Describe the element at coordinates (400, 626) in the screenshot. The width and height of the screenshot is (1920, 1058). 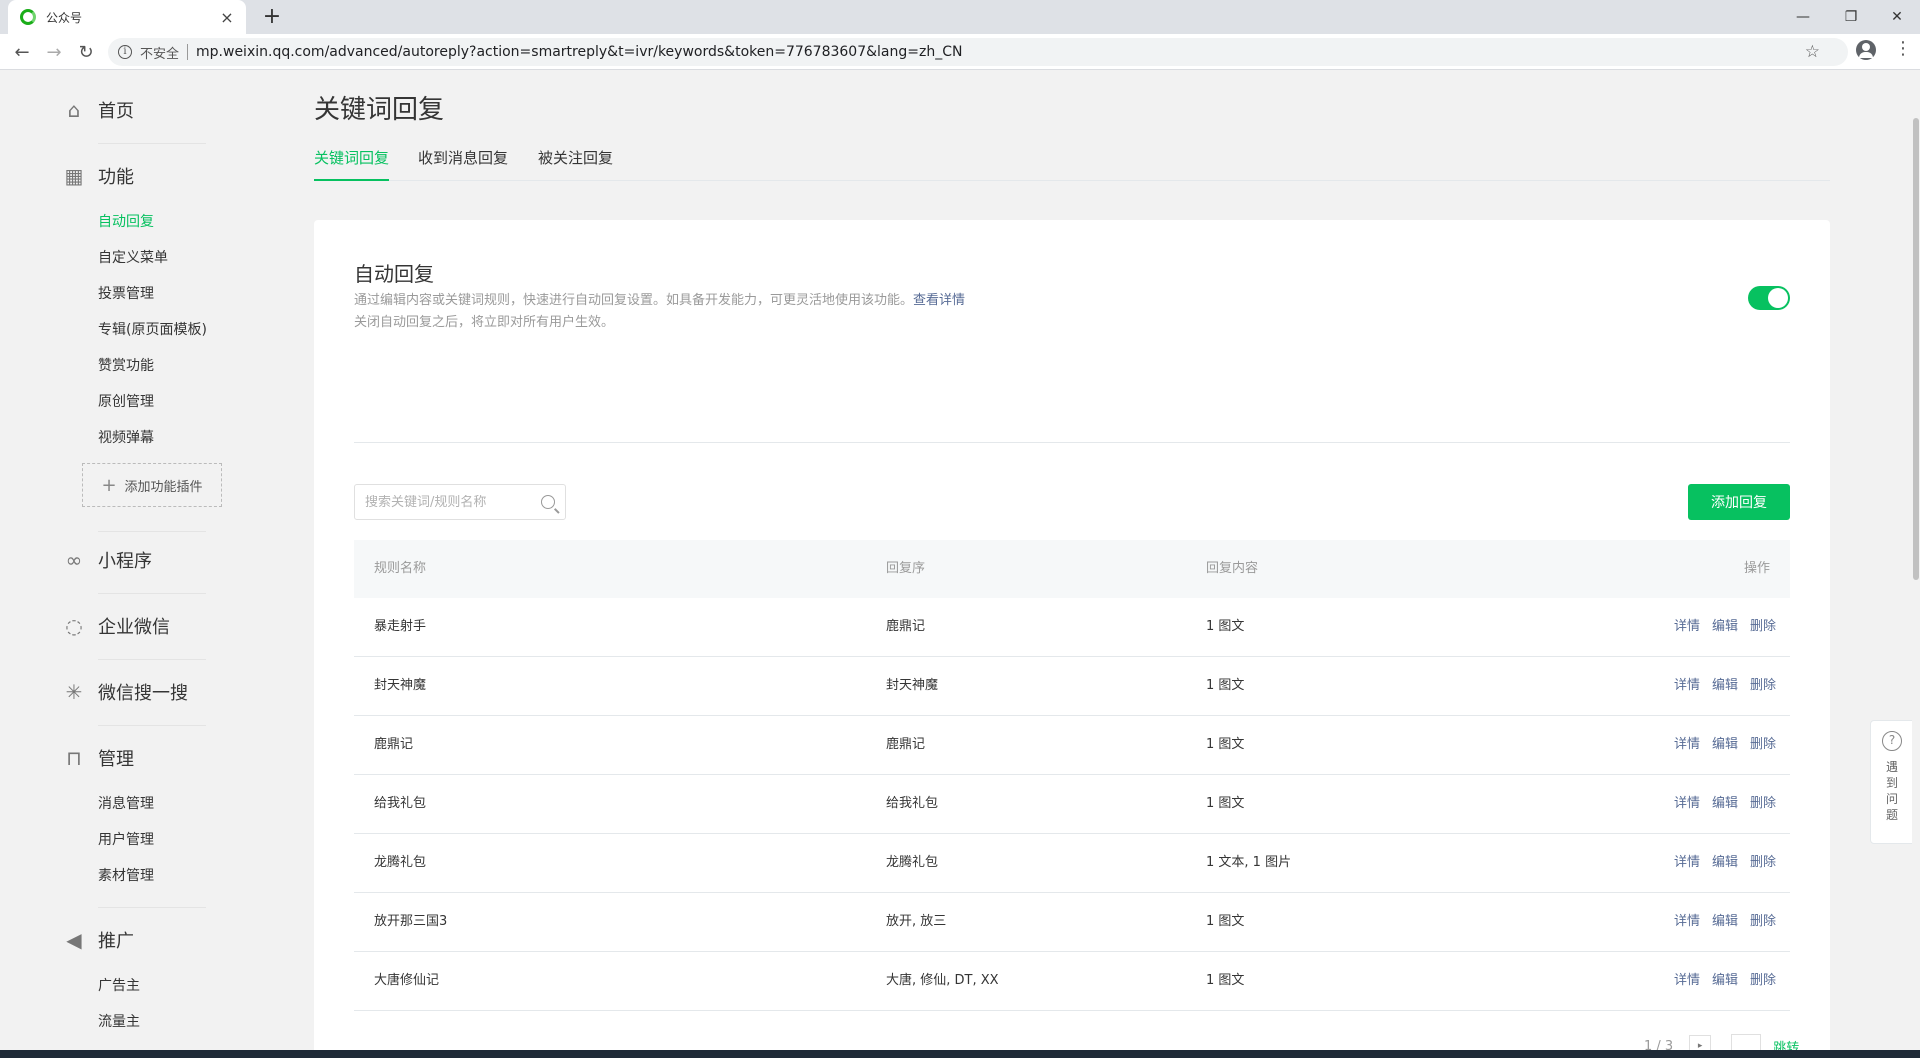
I see `rule-name: 暴走射手` at that location.